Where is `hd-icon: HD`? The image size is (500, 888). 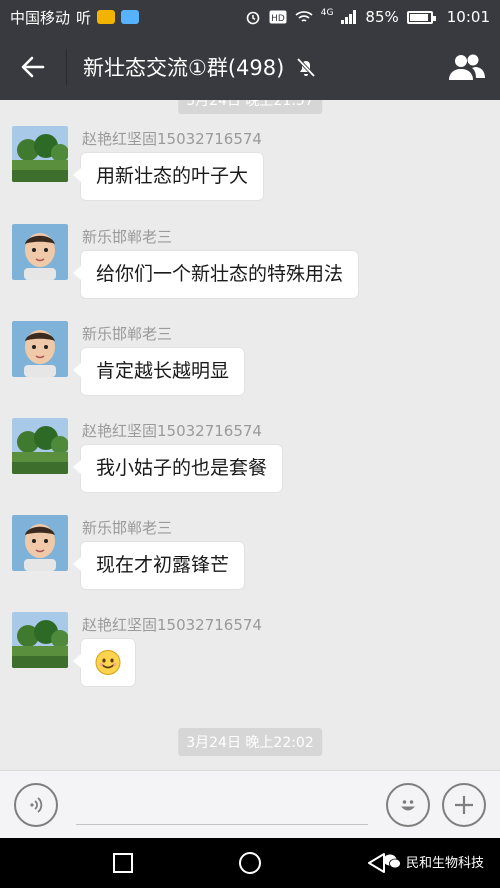 hd-icon: HD is located at coordinates (278, 17).